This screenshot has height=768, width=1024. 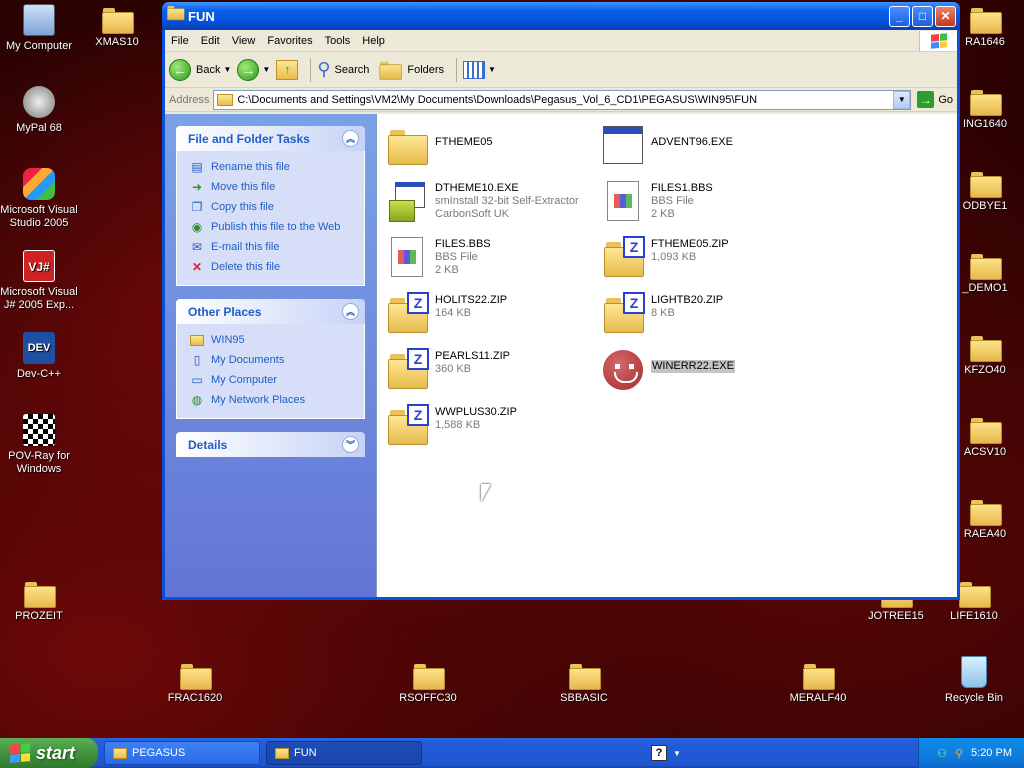 What do you see at coordinates (270, 380) in the screenshot?
I see `place-my-computer: ▭ My Computer` at bounding box center [270, 380].